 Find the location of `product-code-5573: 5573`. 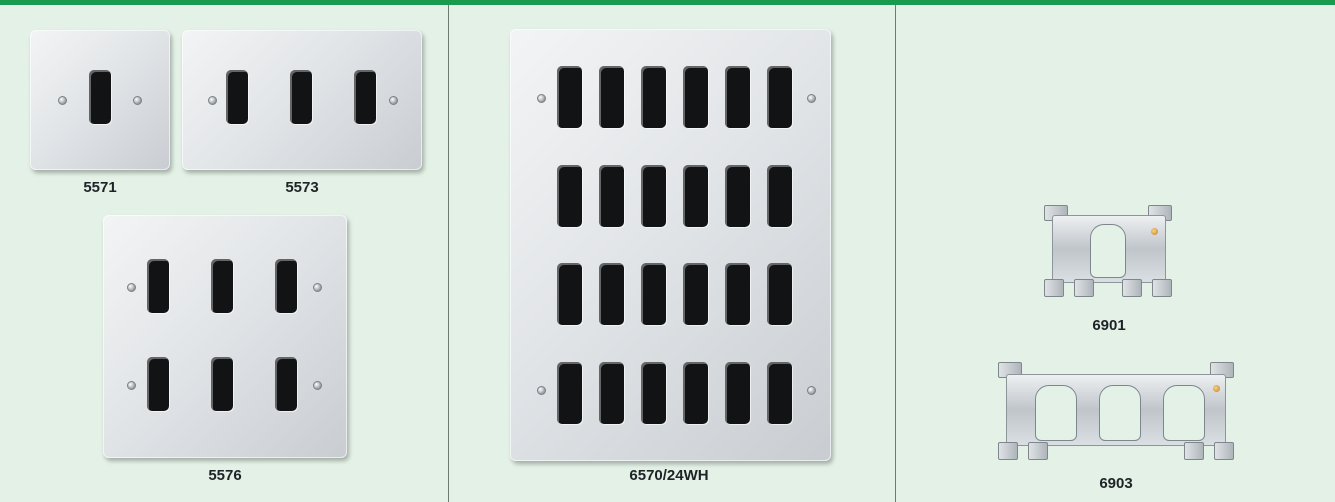

product-code-5573: 5573 is located at coordinates (302, 187).